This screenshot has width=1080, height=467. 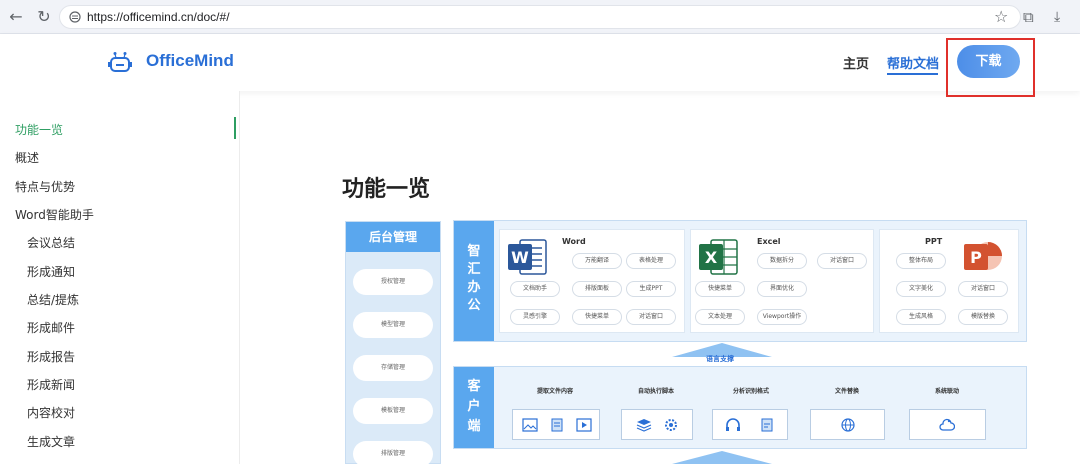 I want to click on nav-docs: 帮助文档, so click(x=913, y=62).